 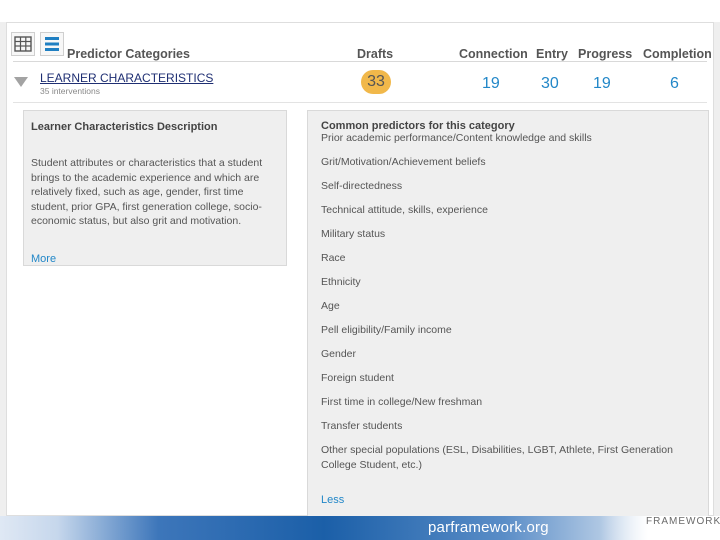 What do you see at coordinates (21, 82) in the screenshot?
I see `triangle-down-icon` at bounding box center [21, 82].